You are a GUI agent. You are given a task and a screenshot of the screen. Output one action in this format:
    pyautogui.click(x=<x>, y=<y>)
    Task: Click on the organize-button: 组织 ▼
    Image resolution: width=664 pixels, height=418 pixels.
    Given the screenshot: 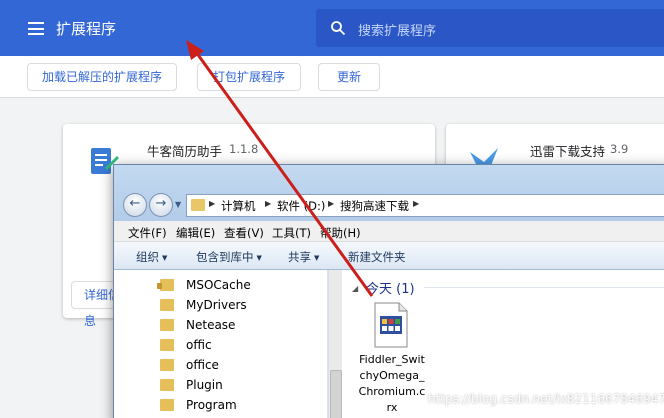 What is the action you would take?
    pyautogui.click(x=151, y=257)
    